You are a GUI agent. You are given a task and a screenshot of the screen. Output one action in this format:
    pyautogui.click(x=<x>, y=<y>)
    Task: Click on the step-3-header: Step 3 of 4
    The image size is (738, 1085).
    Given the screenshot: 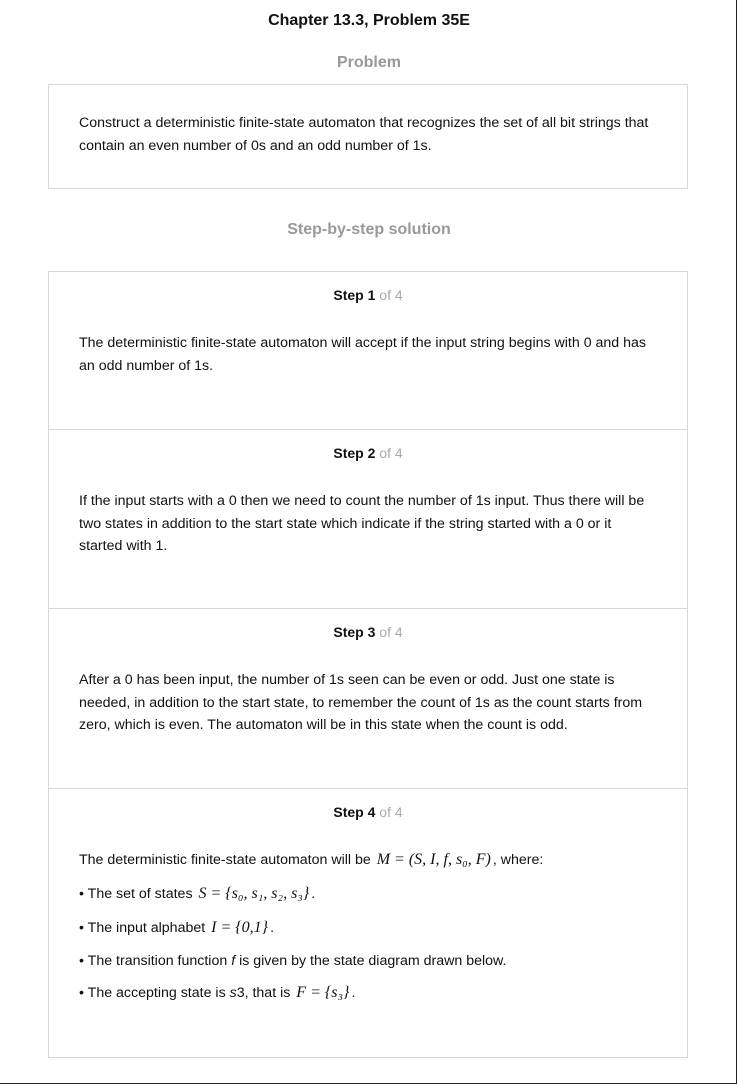 What is the action you would take?
    pyautogui.click(x=368, y=632)
    